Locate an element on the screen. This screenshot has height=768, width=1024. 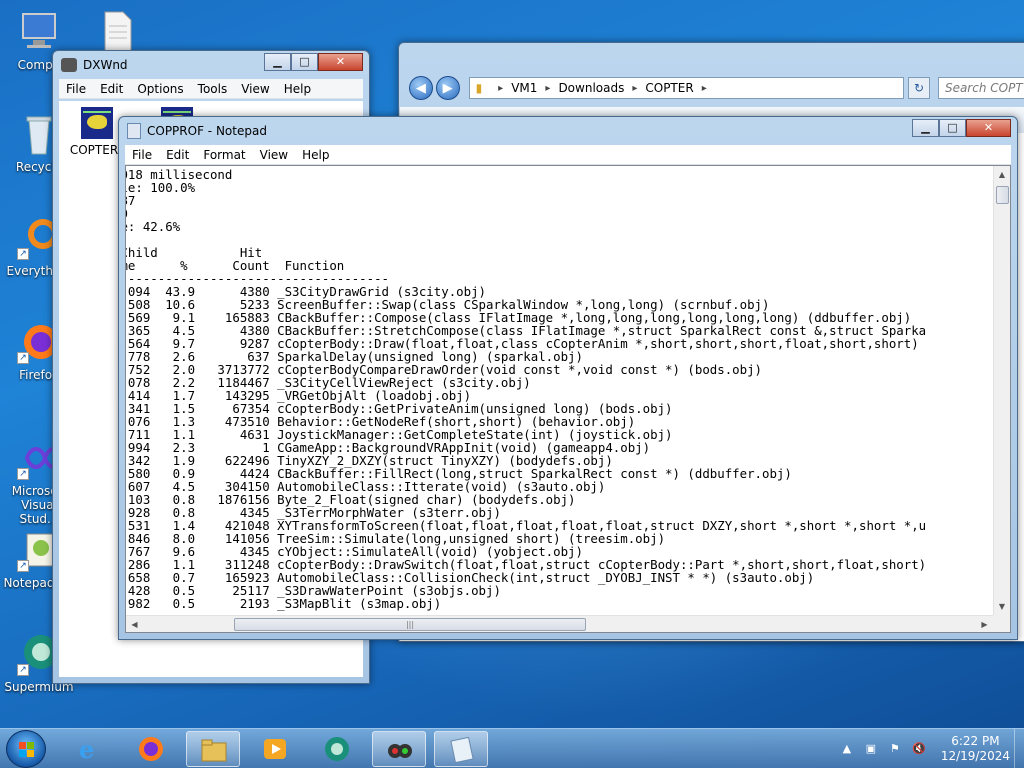
network-icon: ▣ is located at coordinates (871, 749).